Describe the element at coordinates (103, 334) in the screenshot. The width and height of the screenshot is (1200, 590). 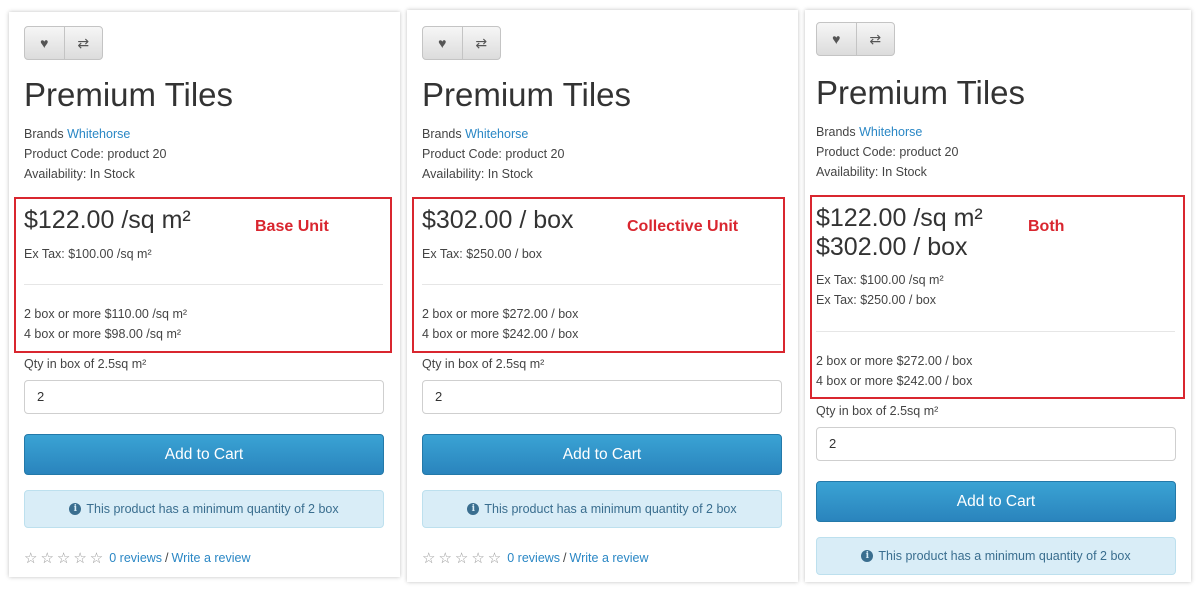
I see `discount-line: 4 box or more $98.00 /sq m²` at that location.